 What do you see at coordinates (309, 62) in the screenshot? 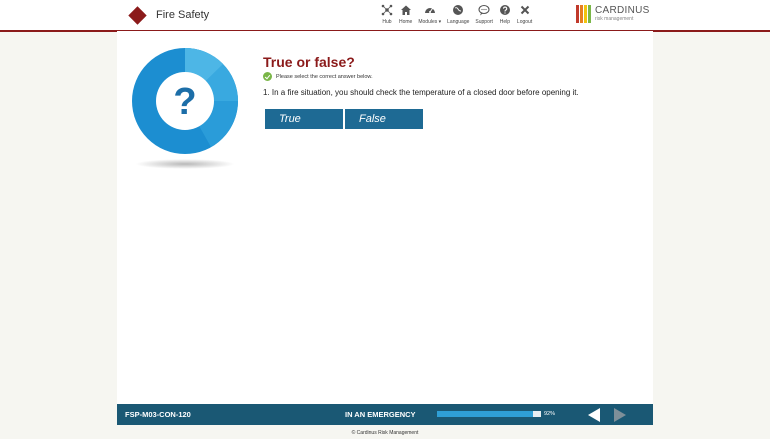
I see `question-title: True or false?` at bounding box center [309, 62].